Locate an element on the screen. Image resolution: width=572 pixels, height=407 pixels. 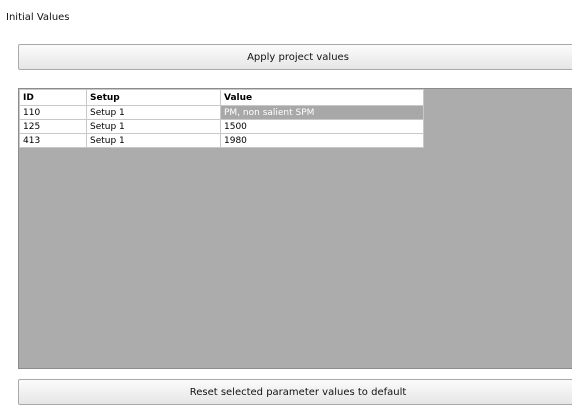
cell-value: 1980 is located at coordinates (322, 140).